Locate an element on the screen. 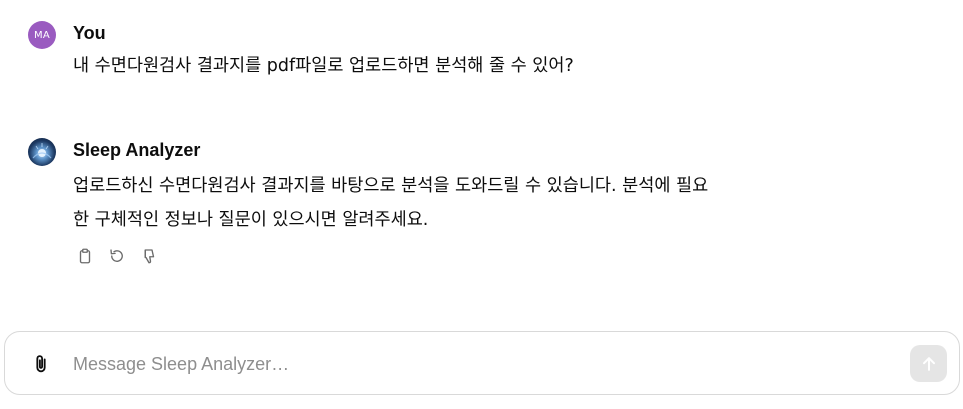 The height and width of the screenshot is (409, 963). message-input is located at coordinates (483, 364).